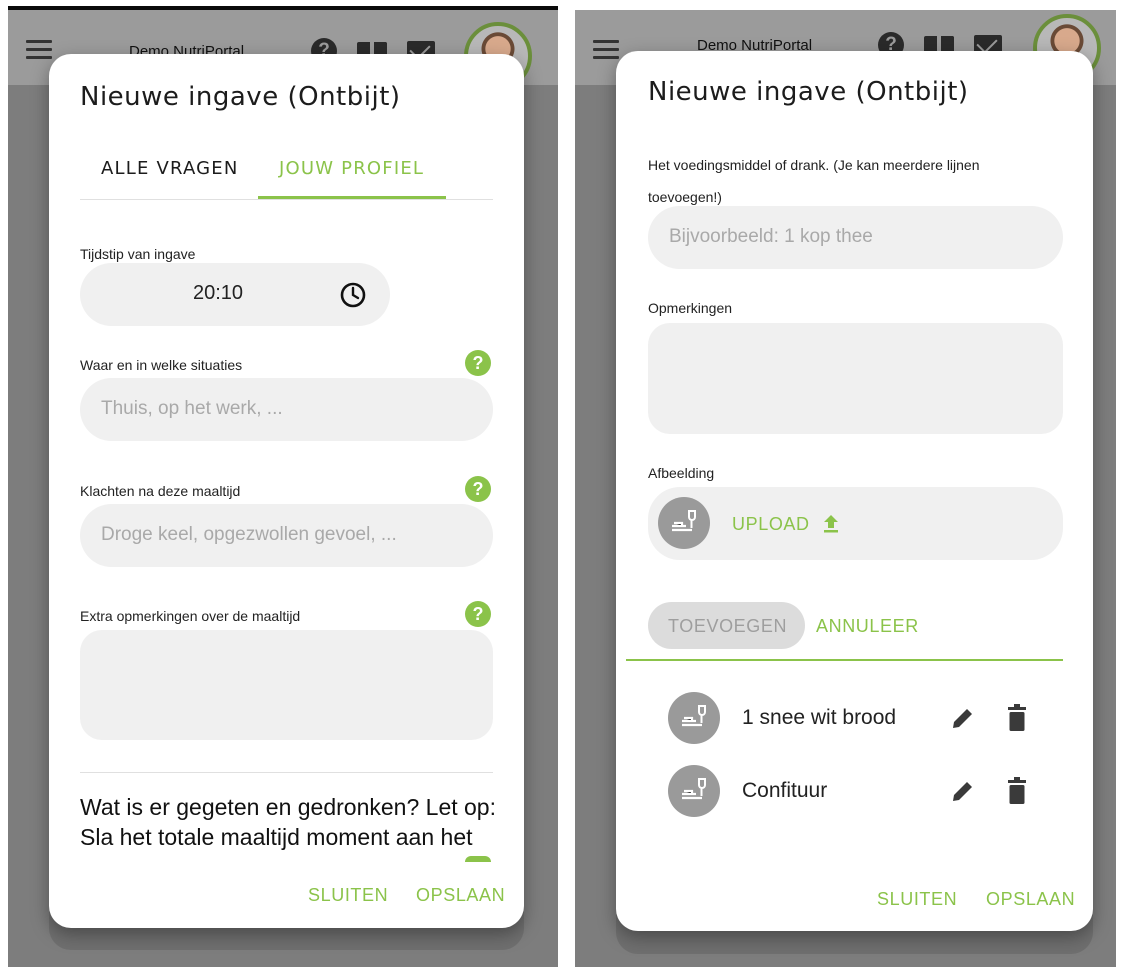  I want to click on time-input: 20:10, so click(235, 294).